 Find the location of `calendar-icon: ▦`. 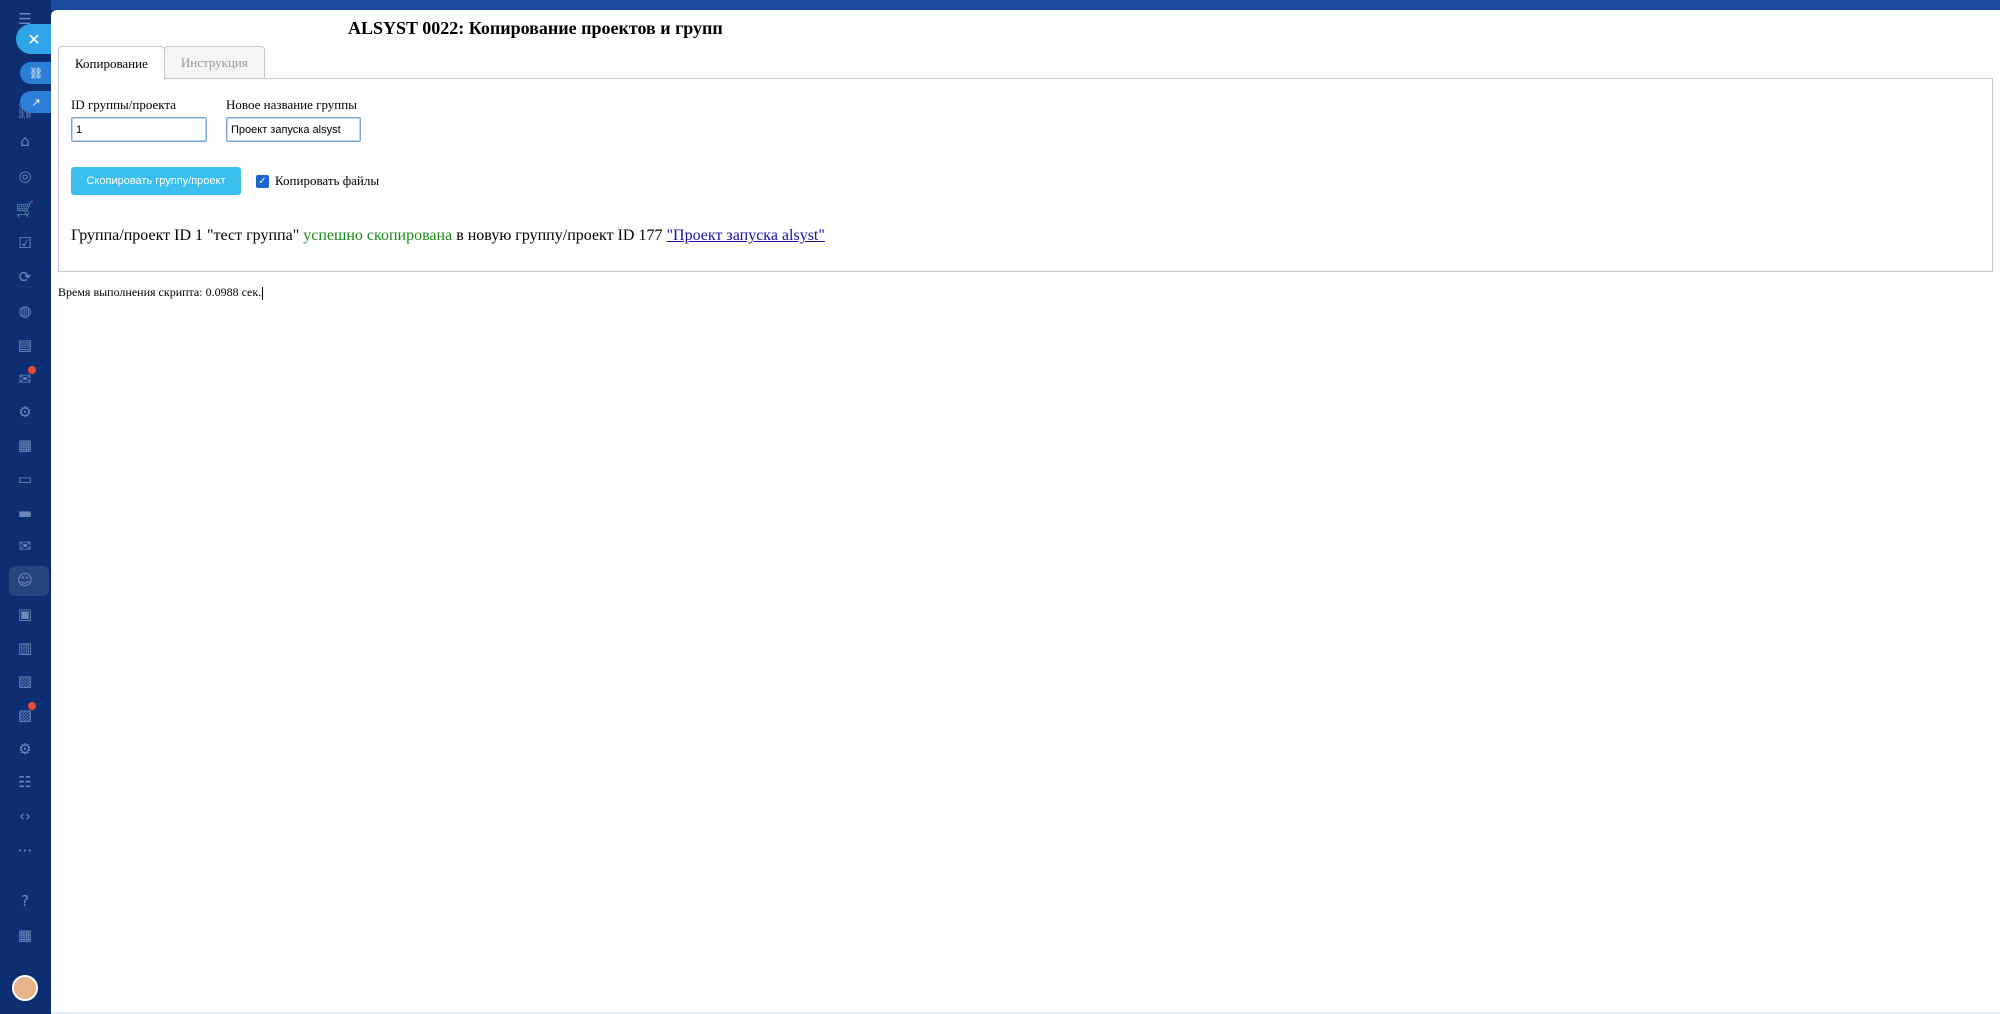

calendar-icon: ▦ is located at coordinates (25, 445).